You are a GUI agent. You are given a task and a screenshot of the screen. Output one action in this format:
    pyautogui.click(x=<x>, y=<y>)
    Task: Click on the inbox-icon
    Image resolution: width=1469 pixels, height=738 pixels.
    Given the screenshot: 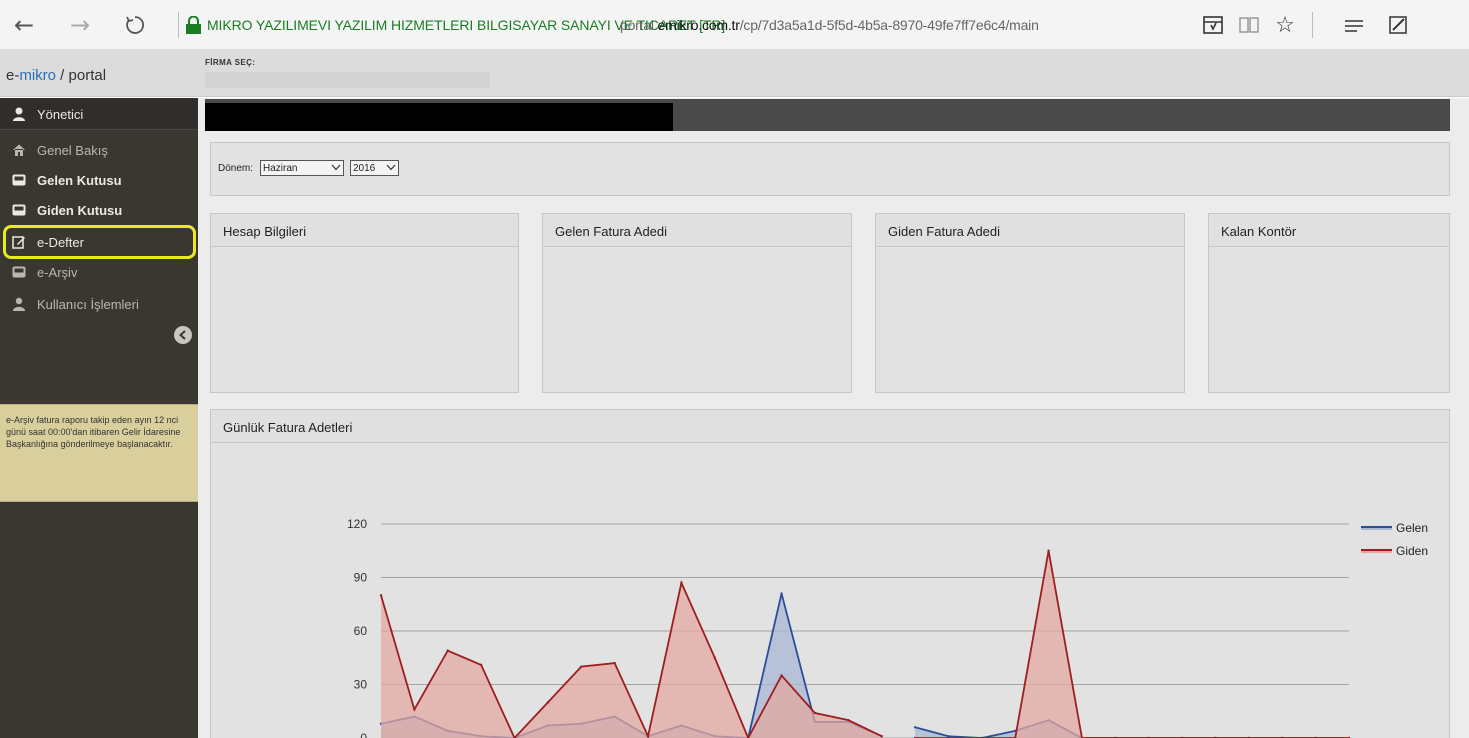 What is the action you would take?
    pyautogui.click(x=19, y=180)
    